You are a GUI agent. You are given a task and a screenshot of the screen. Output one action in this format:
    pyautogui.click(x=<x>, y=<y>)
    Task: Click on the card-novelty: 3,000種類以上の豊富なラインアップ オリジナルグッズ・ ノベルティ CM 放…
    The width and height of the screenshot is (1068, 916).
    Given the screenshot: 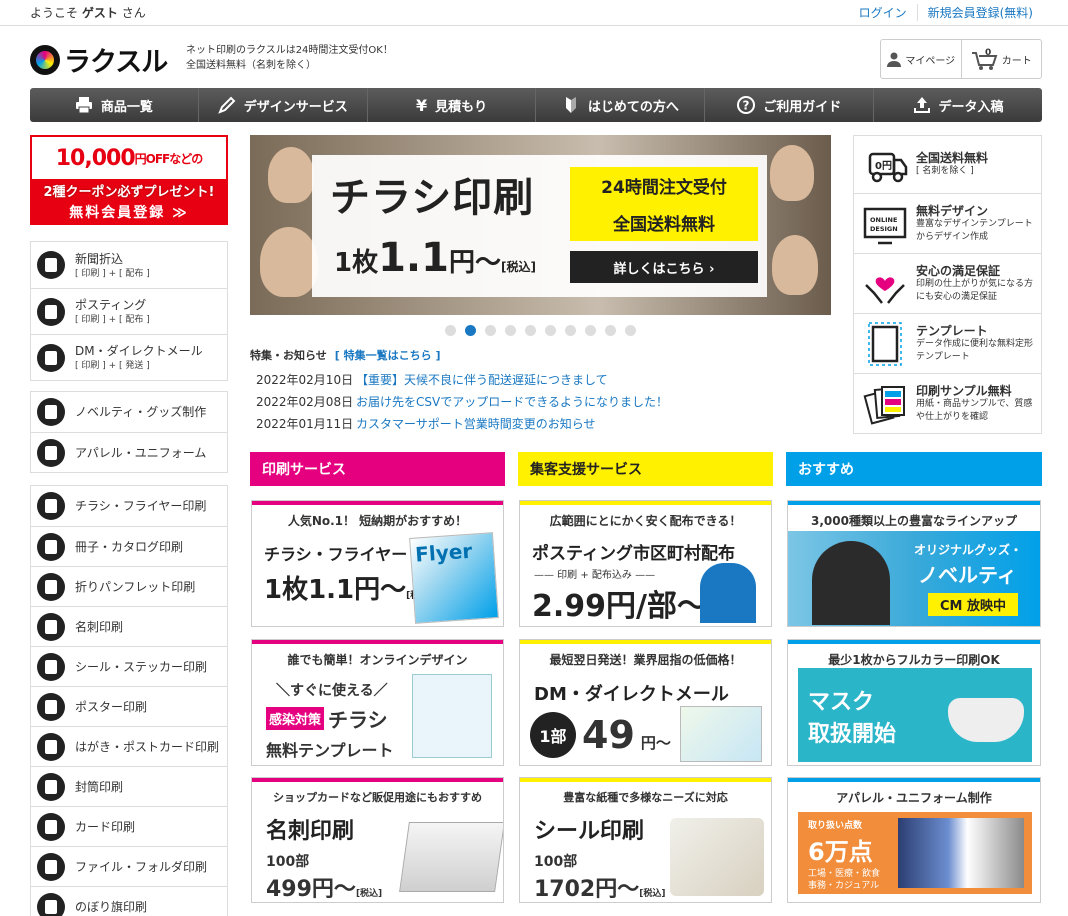 What is the action you would take?
    pyautogui.click(x=914, y=563)
    